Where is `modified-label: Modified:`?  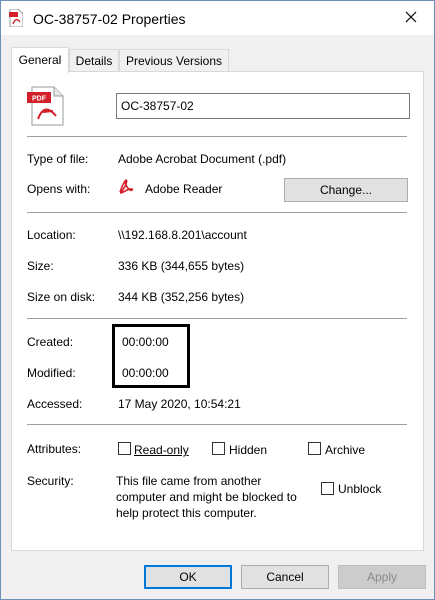
modified-label: Modified: is located at coordinates (51, 373).